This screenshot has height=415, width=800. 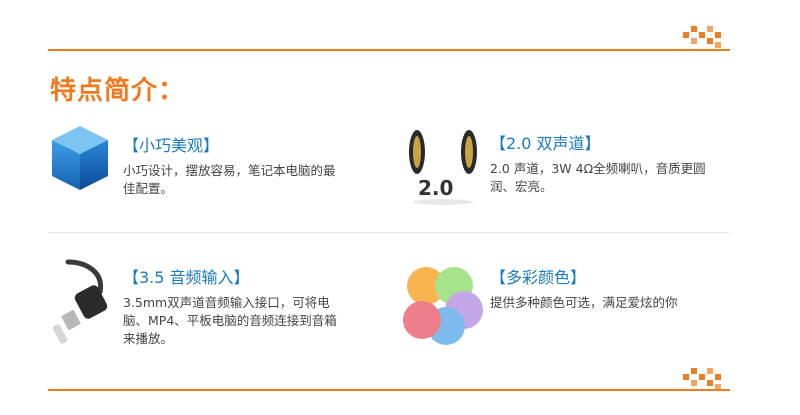 What do you see at coordinates (702, 37) in the screenshot?
I see `pixel-decoration-icon` at bounding box center [702, 37].